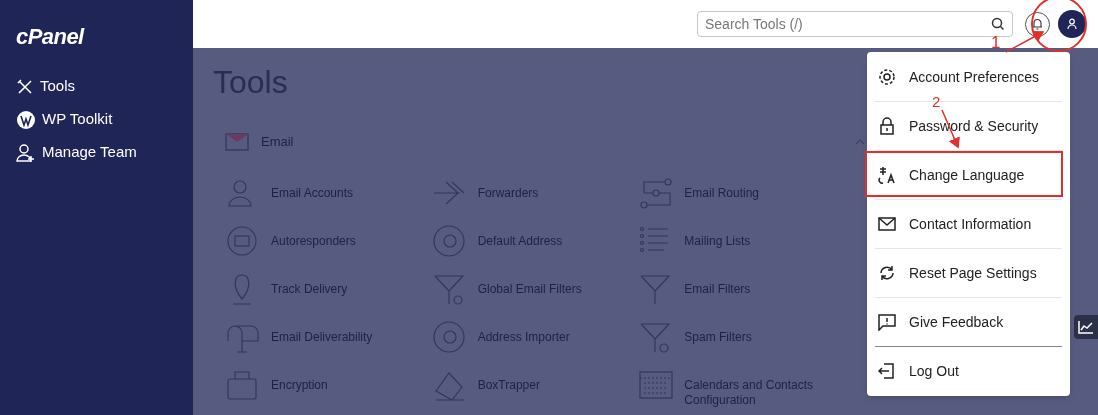  What do you see at coordinates (289, 193) in the screenshot?
I see `tool-link: Email Accounts` at bounding box center [289, 193].